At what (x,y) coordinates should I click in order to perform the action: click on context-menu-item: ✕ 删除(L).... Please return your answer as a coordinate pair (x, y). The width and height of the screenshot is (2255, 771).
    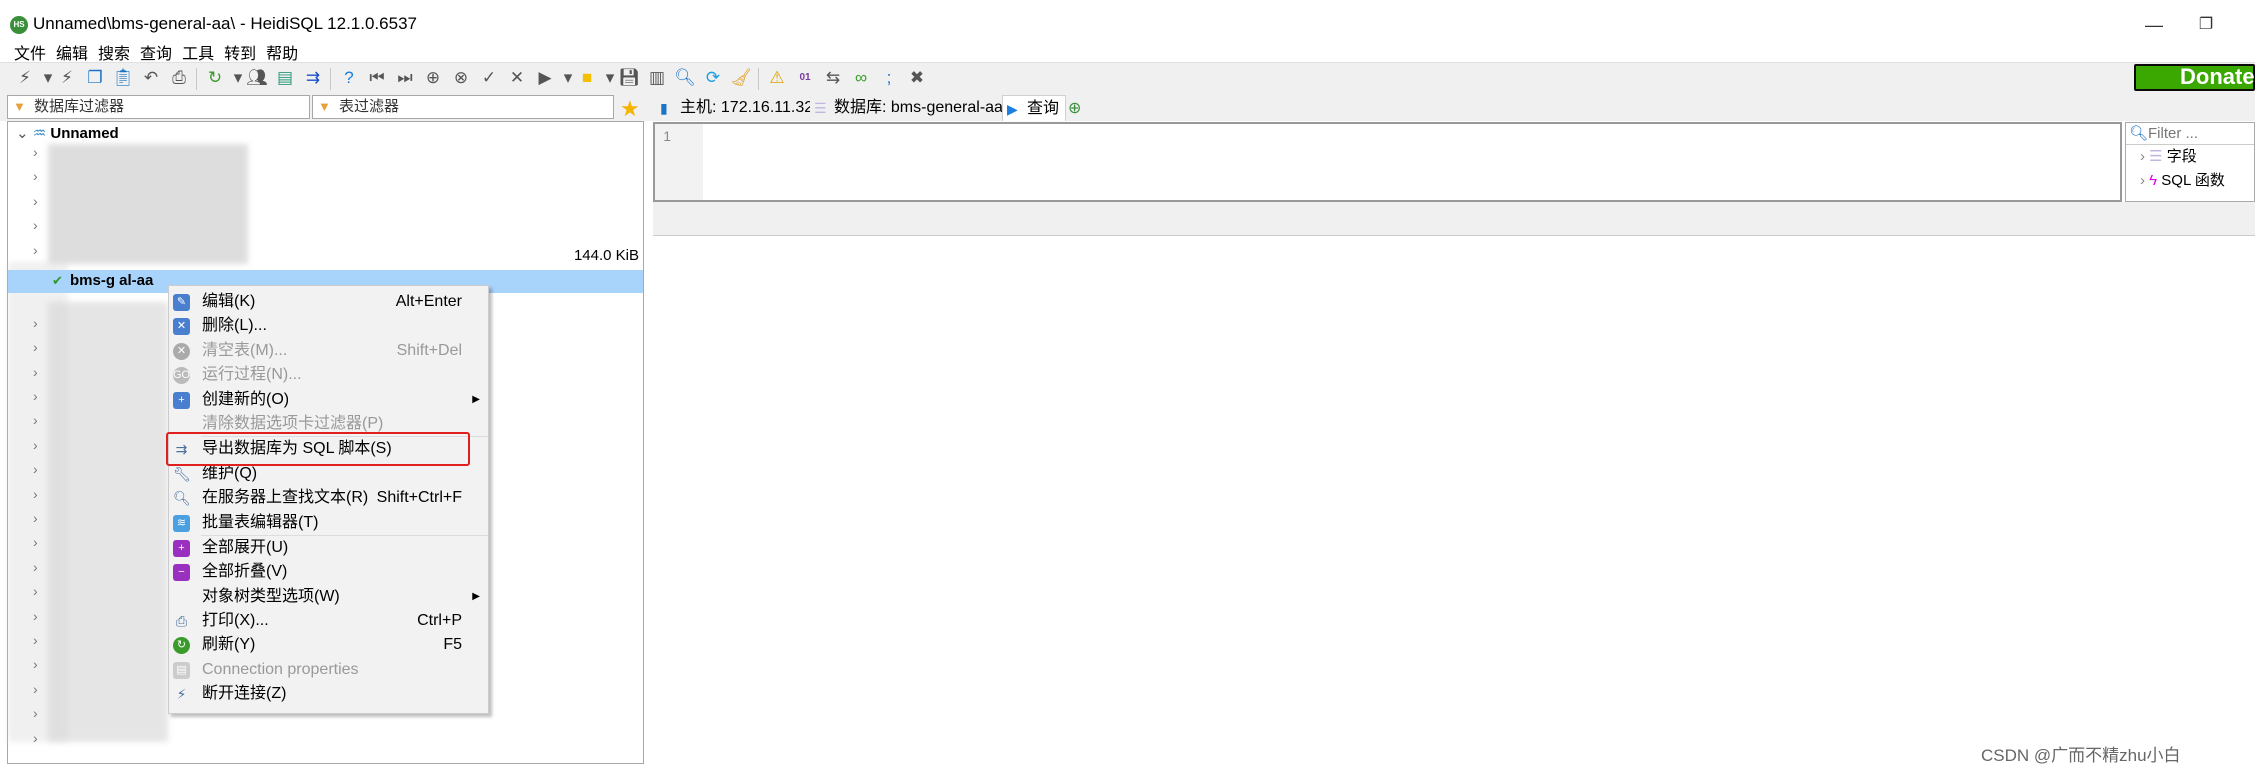
    Looking at the image, I should click on (328, 326).